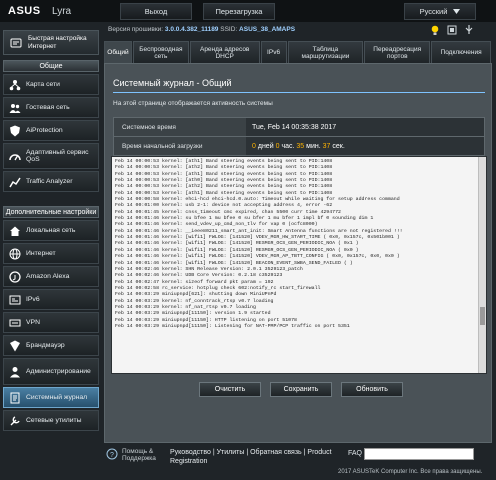  What do you see at coordinates (57, 156) in the screenshot?
I see `sidebar-item-label: Адаптивный сервис QoS` at bounding box center [57, 156].